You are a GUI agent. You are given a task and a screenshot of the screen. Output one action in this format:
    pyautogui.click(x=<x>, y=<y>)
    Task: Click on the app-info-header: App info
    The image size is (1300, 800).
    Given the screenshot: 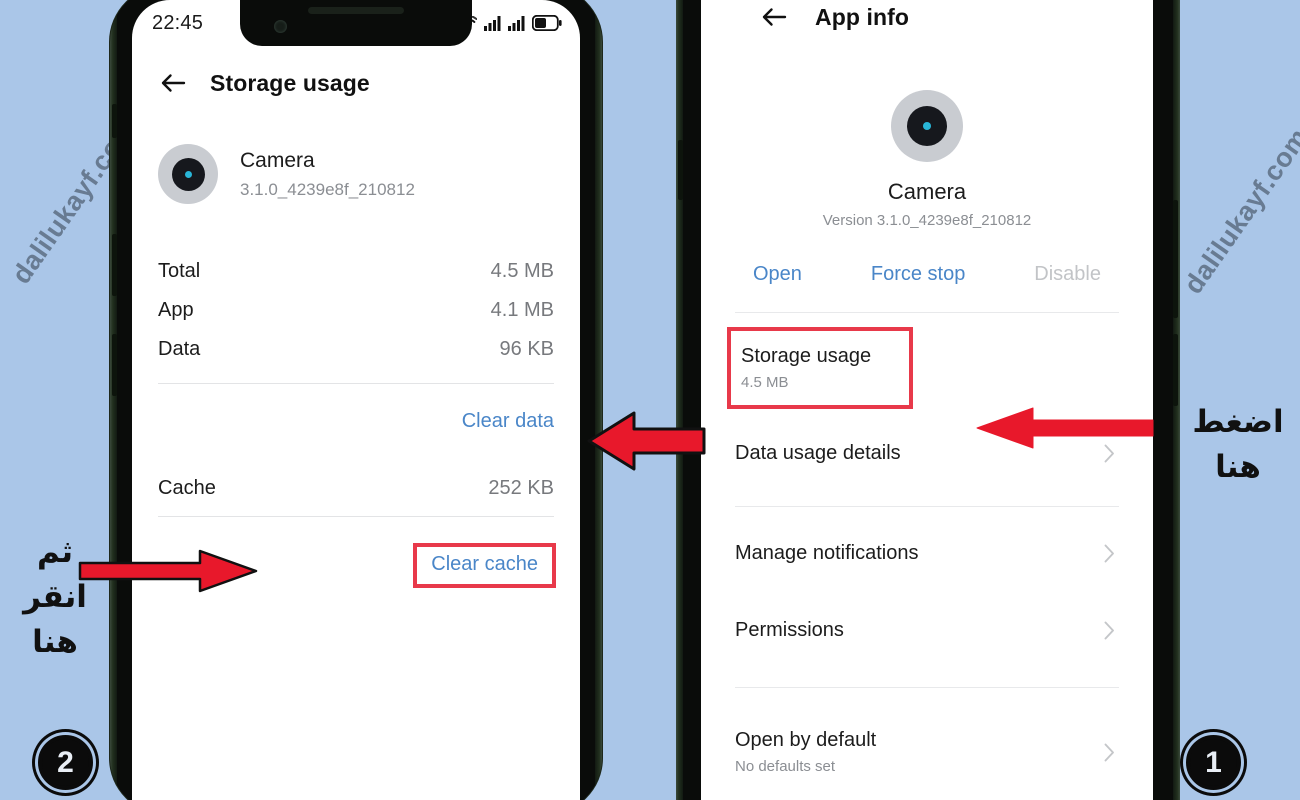 What is the action you would take?
    pyautogui.click(x=927, y=17)
    